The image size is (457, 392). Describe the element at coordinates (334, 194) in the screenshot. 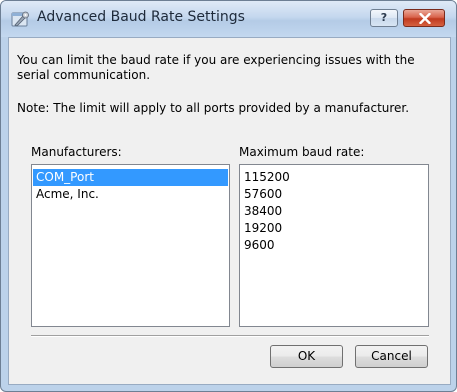

I see `baud-rate-item-57600: 57600` at that location.